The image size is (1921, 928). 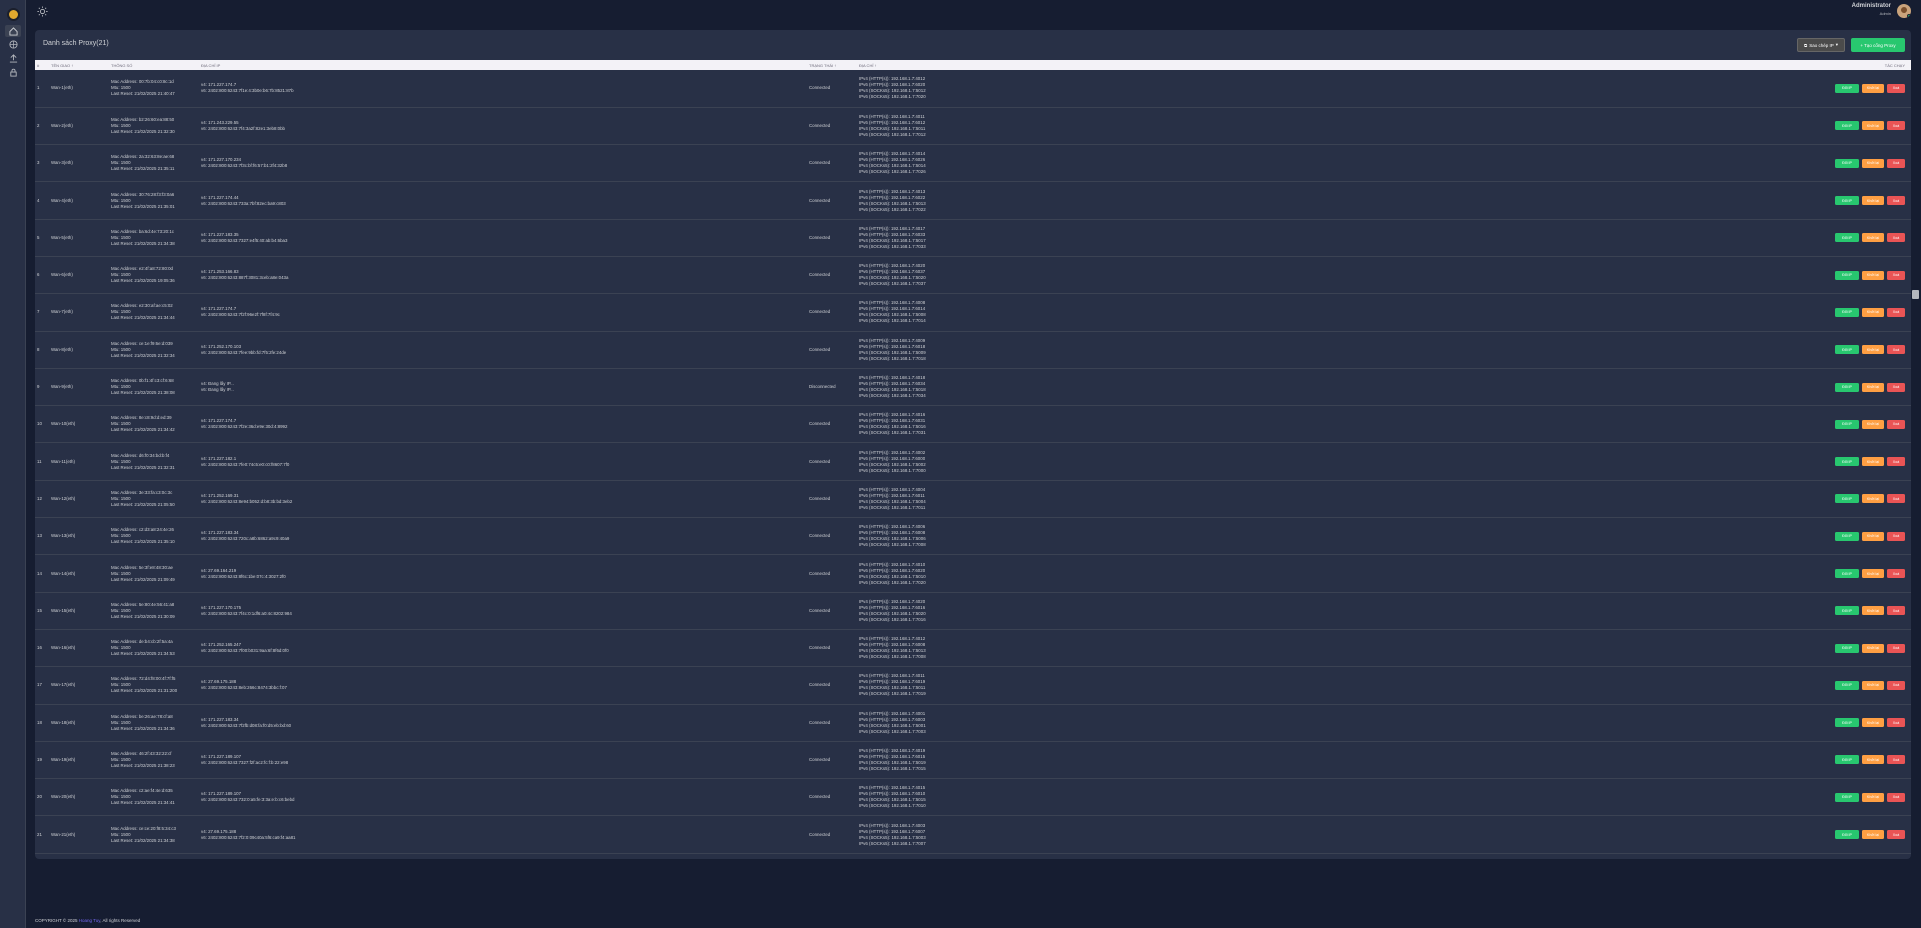 What do you see at coordinates (1821, 45) in the screenshot?
I see `copy-ip-dropdown-button: ⧉ Sao chép IP ▾` at bounding box center [1821, 45].